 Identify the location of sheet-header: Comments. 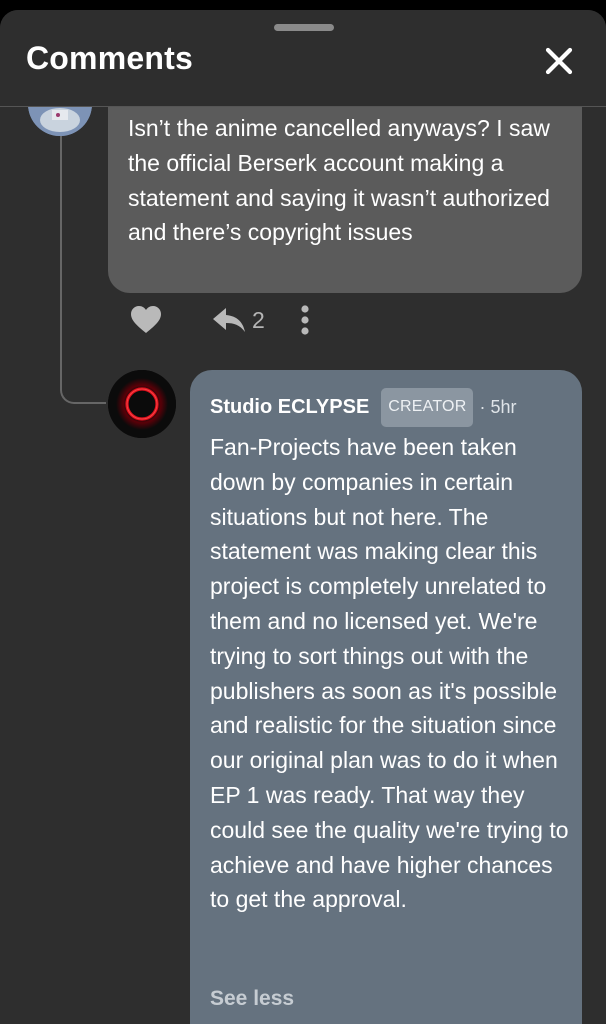
(303, 58).